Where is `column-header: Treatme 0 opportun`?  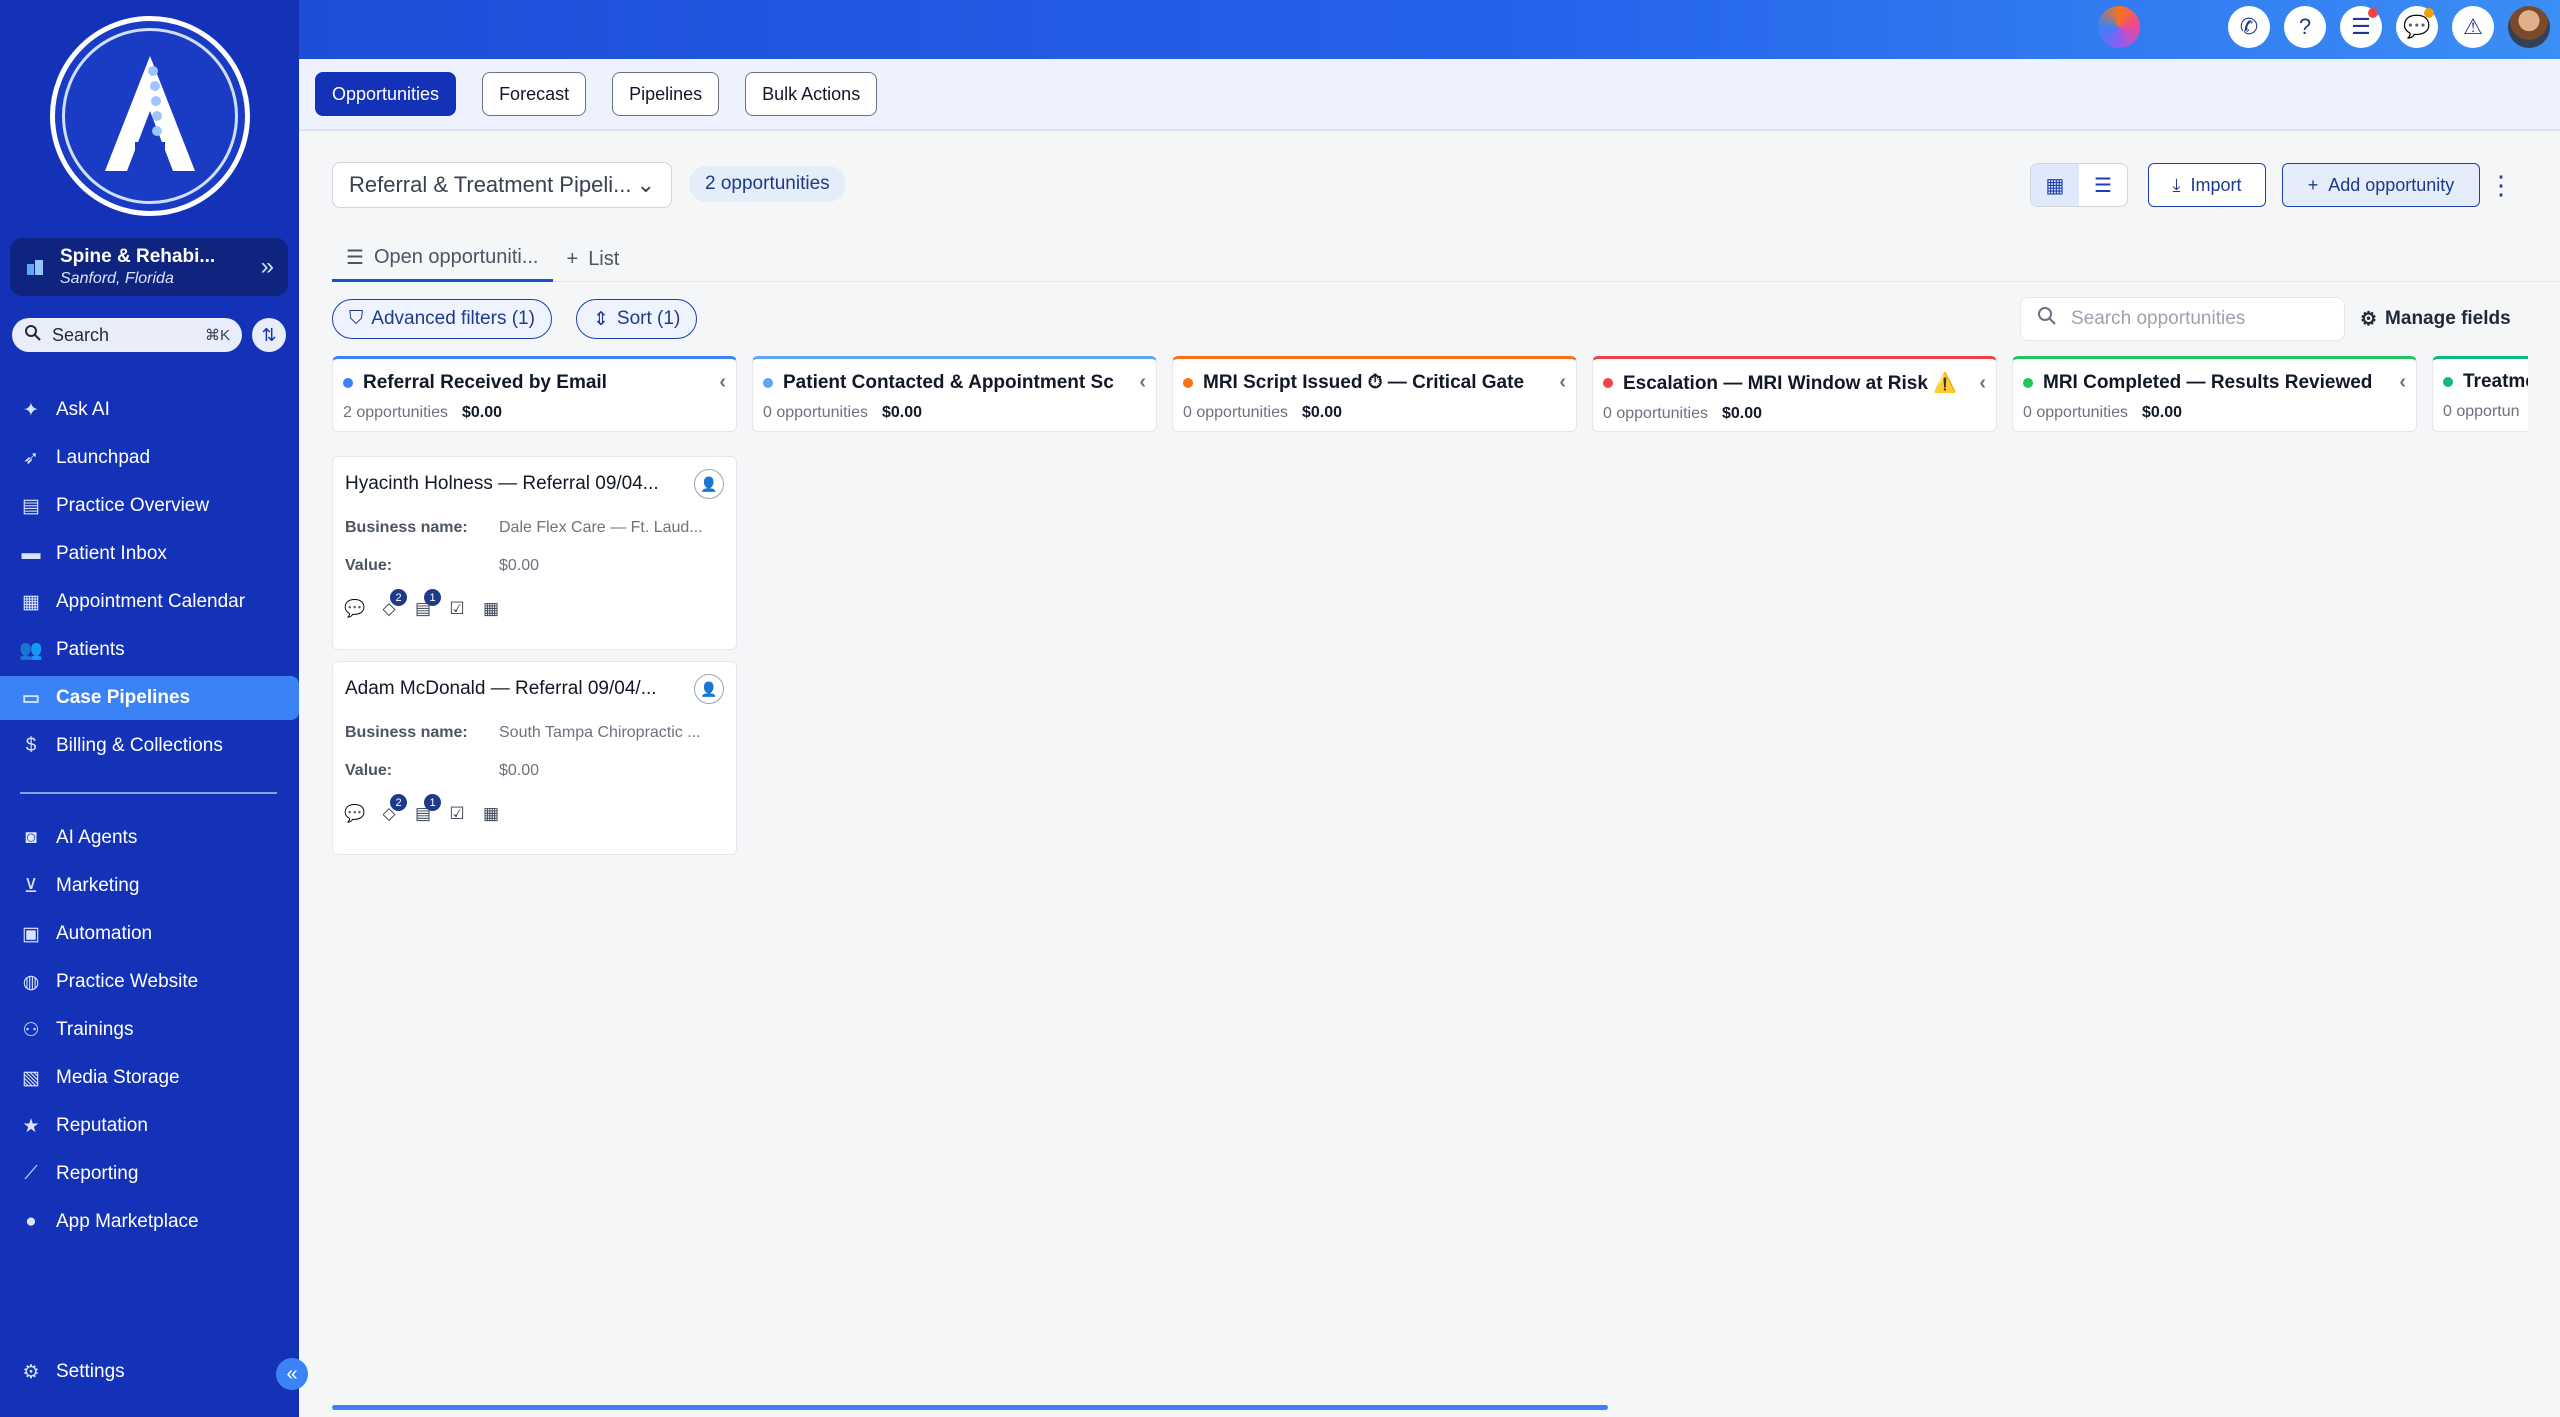
column-header: Treatme 0 opportun is located at coordinates (2480, 394).